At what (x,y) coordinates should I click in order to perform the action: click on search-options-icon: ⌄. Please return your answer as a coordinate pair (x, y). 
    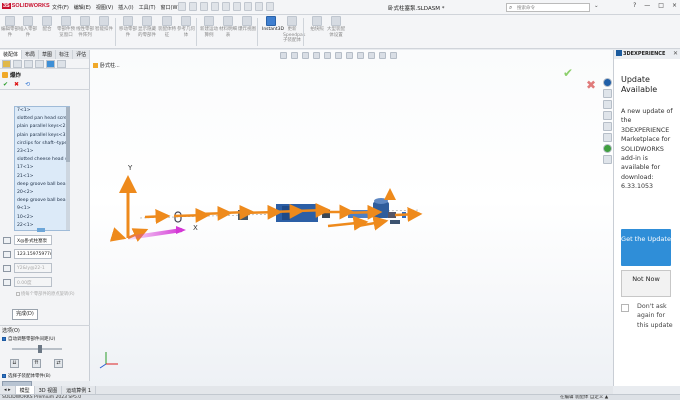
    Looking at the image, I should click on (596, 6).